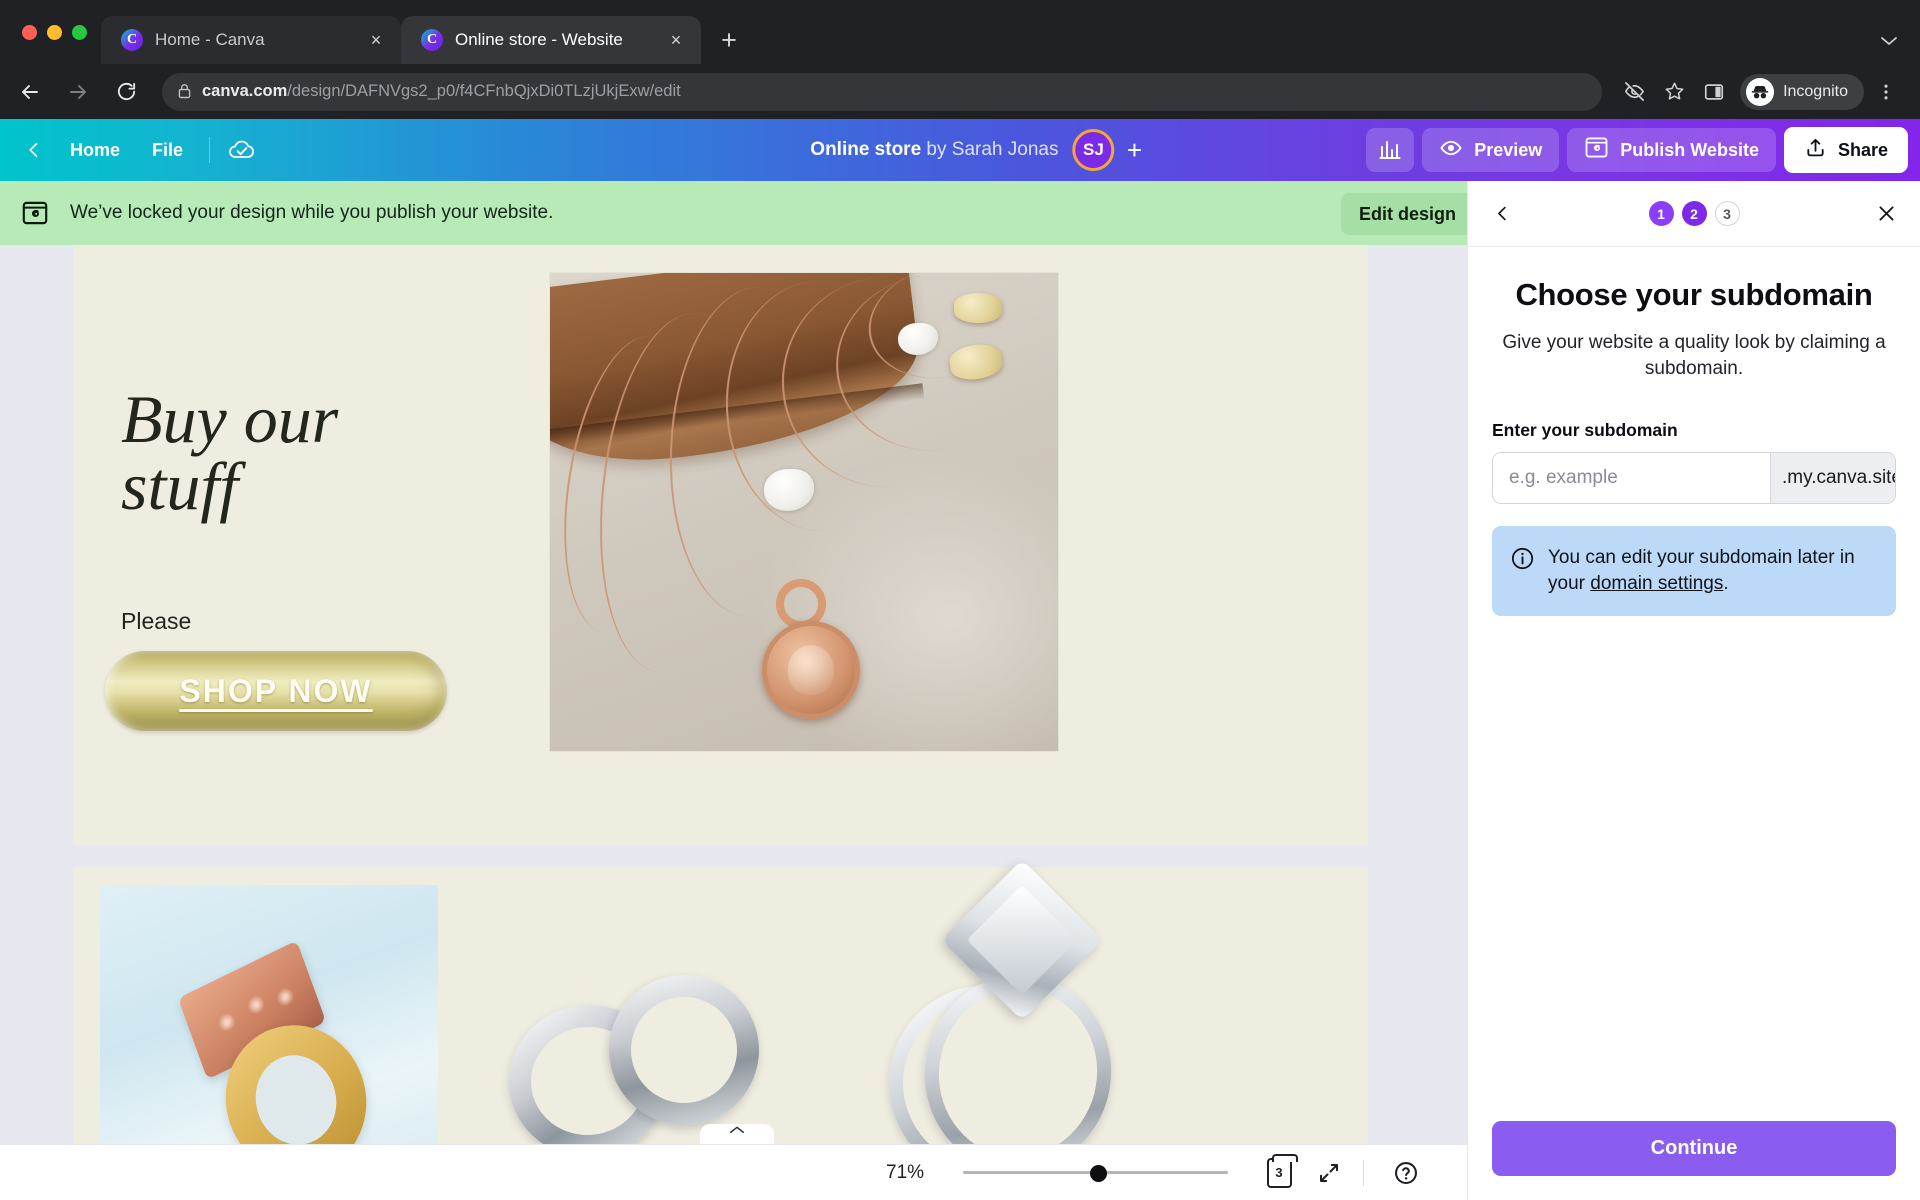 The height and width of the screenshot is (1200, 1920). I want to click on step-indicator: 1 2 3, so click(1694, 213).